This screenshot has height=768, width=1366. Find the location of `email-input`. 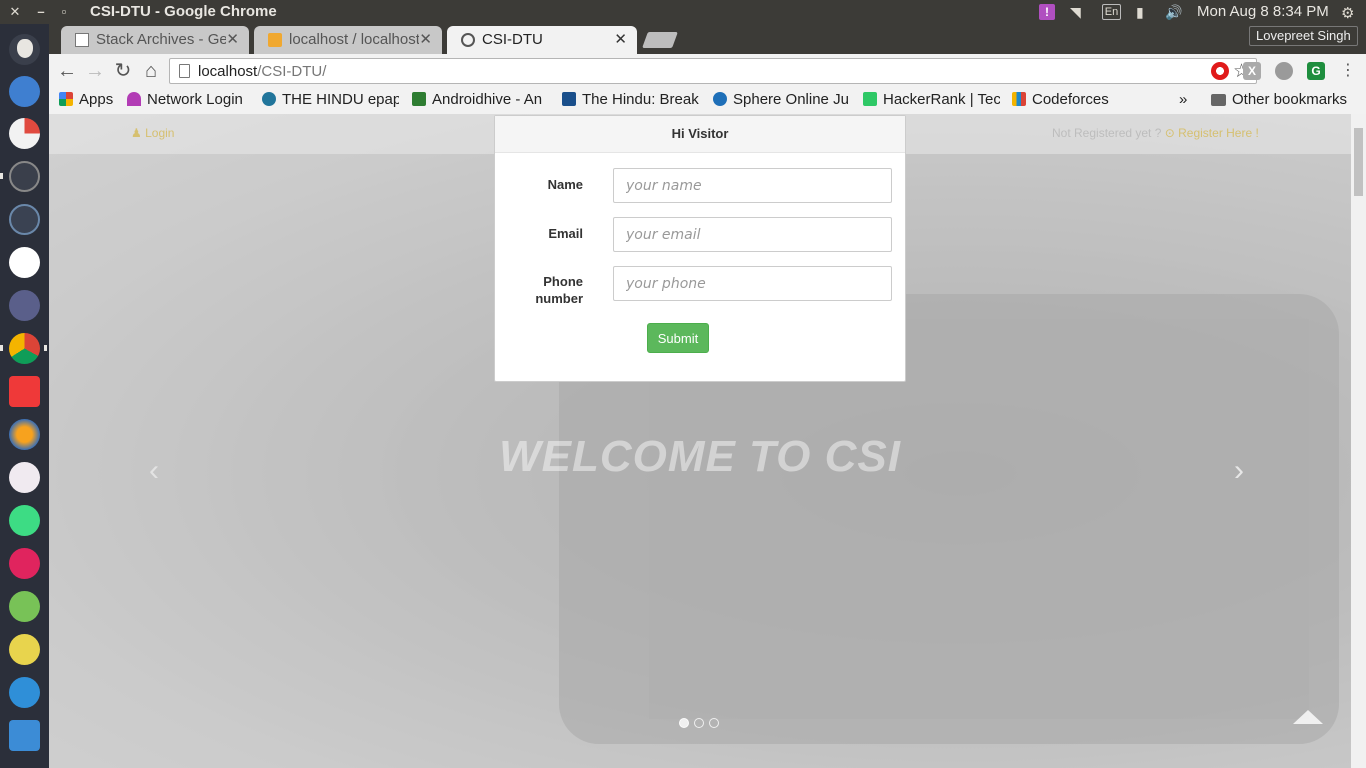

email-input is located at coordinates (752, 234).